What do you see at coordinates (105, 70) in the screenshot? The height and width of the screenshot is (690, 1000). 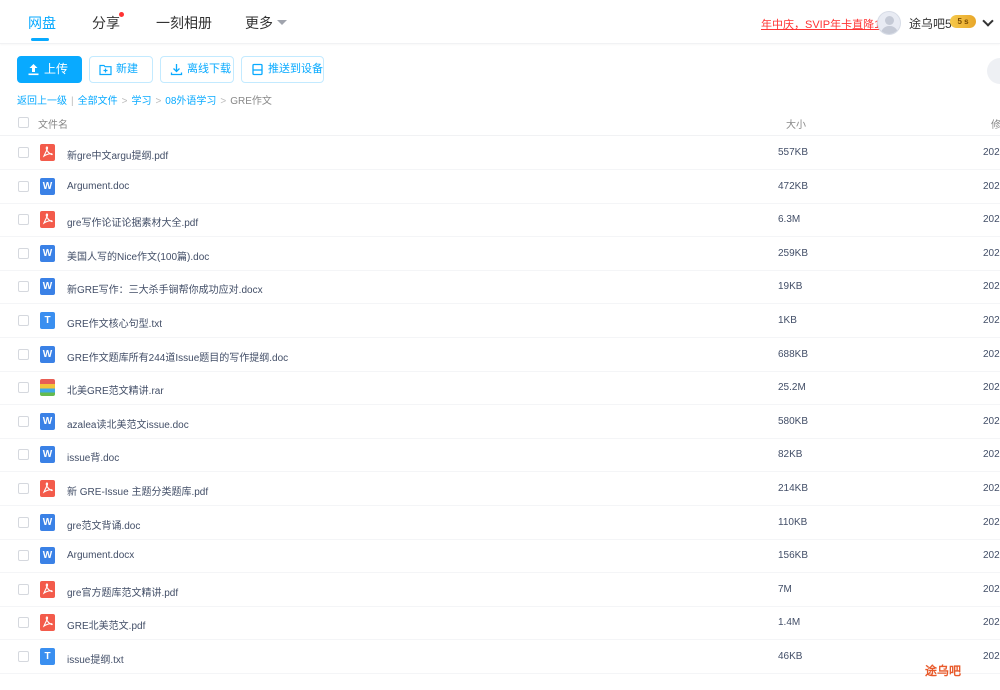 I see `new-folder-icon` at bounding box center [105, 70].